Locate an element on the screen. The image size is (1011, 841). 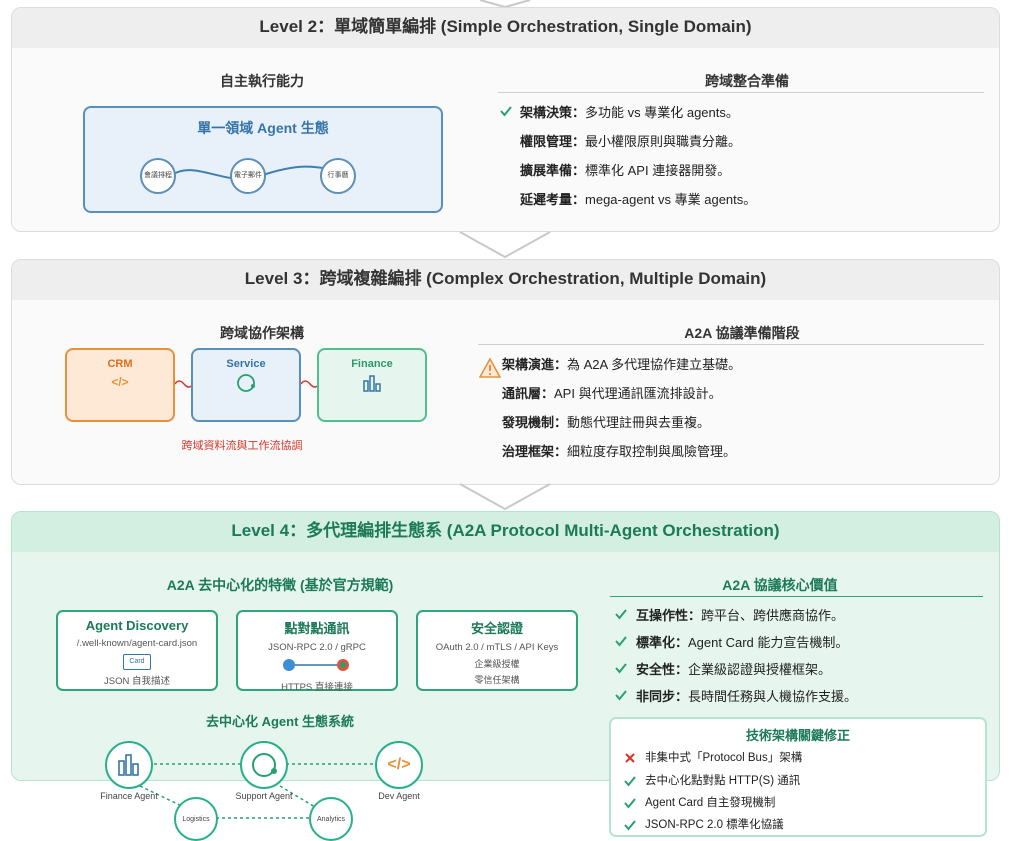
cross-icon is located at coordinates (630, 758).